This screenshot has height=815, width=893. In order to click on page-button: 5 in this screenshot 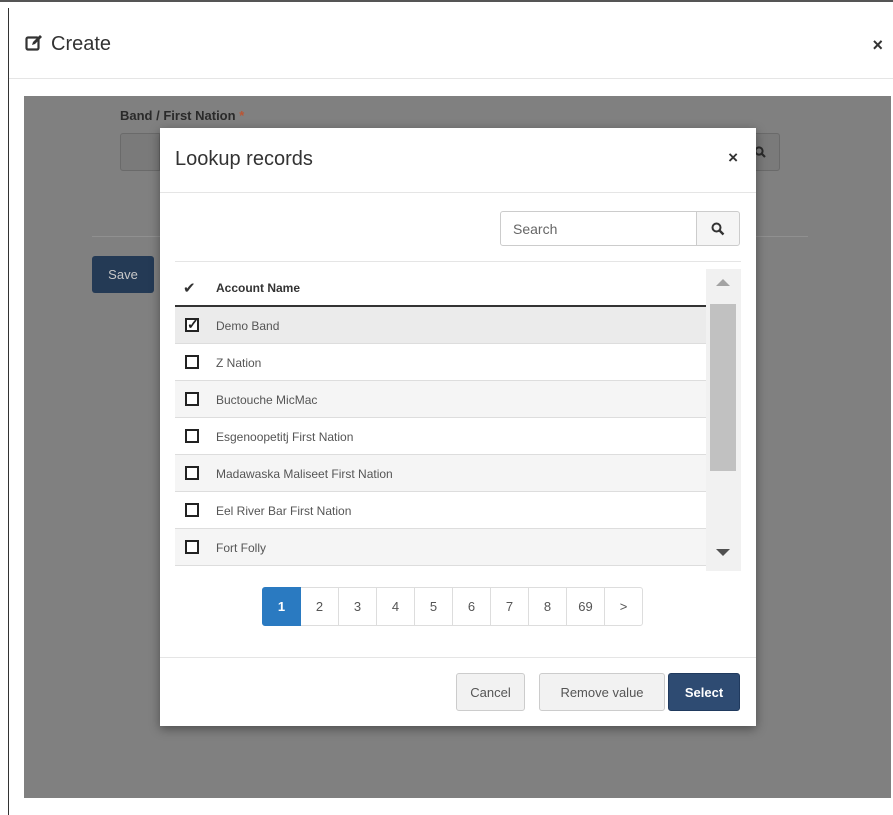, I will do `click(433, 606)`.